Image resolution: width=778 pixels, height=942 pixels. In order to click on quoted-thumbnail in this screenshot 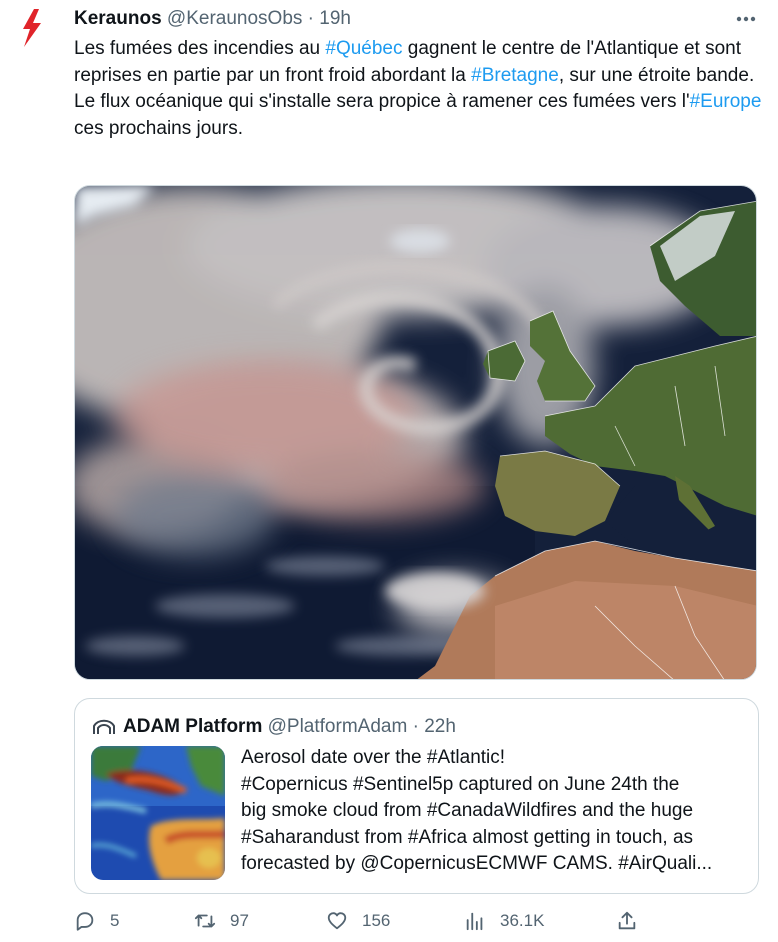, I will do `click(158, 813)`.